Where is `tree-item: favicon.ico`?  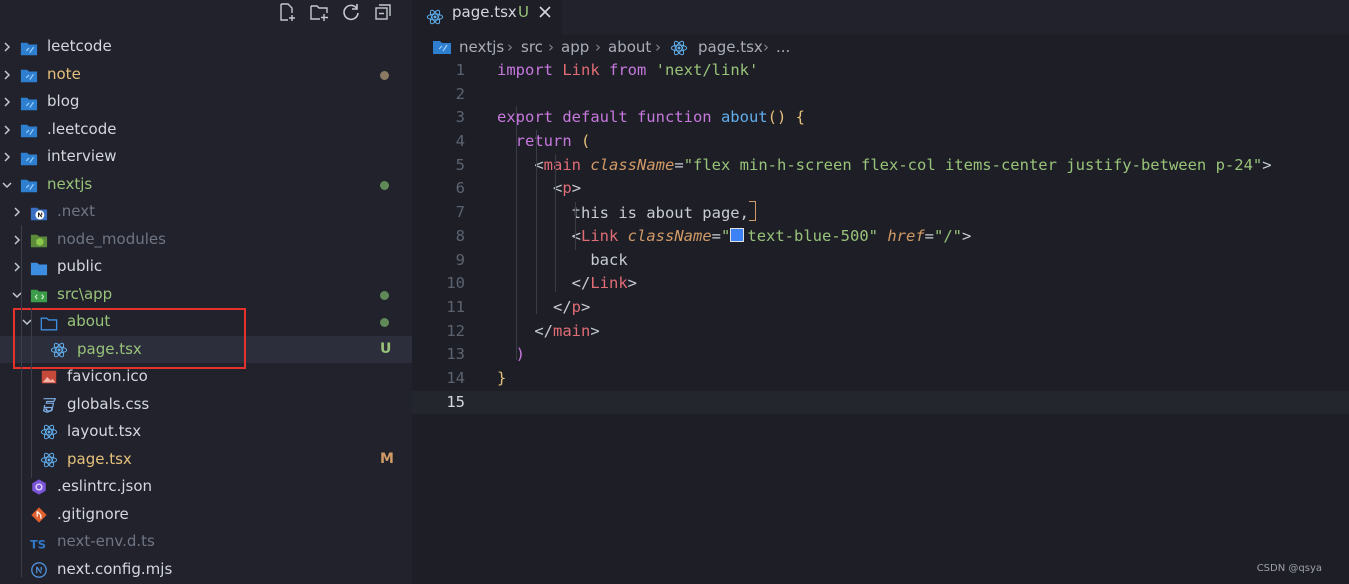
tree-item: favicon.ico is located at coordinates (206, 377).